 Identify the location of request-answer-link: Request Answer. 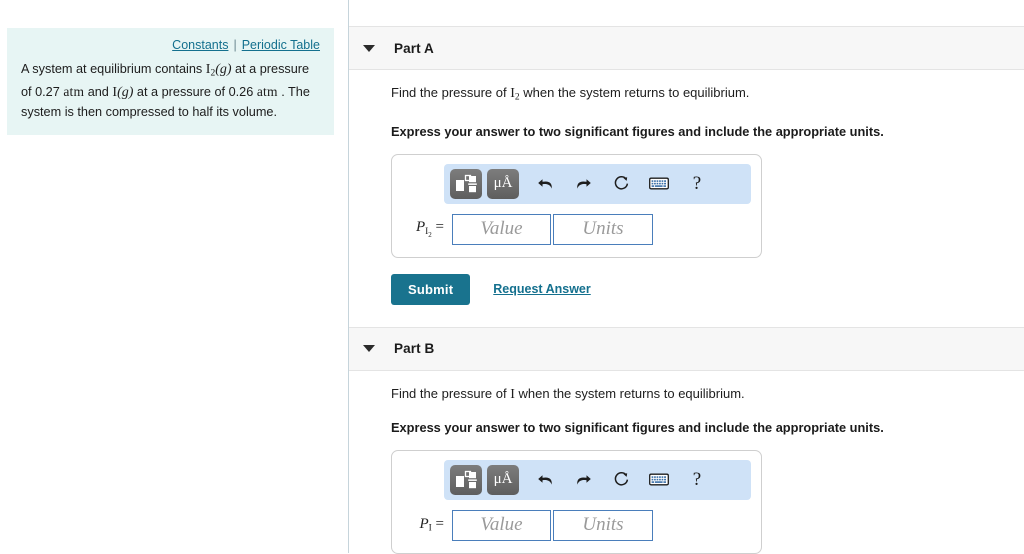
(541, 289).